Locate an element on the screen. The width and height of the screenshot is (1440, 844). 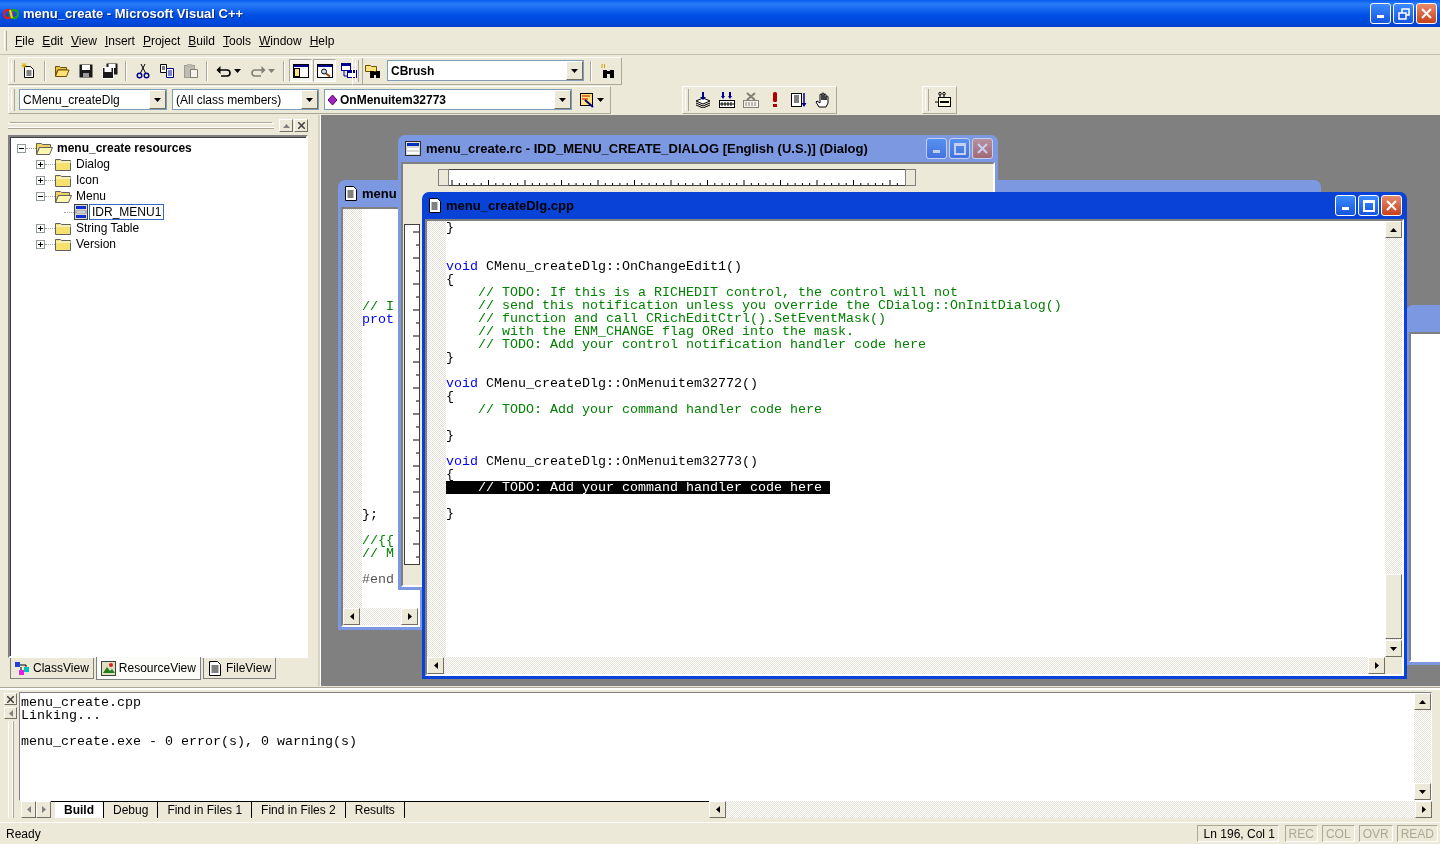
size-grip is located at coordinates (1393, 665).